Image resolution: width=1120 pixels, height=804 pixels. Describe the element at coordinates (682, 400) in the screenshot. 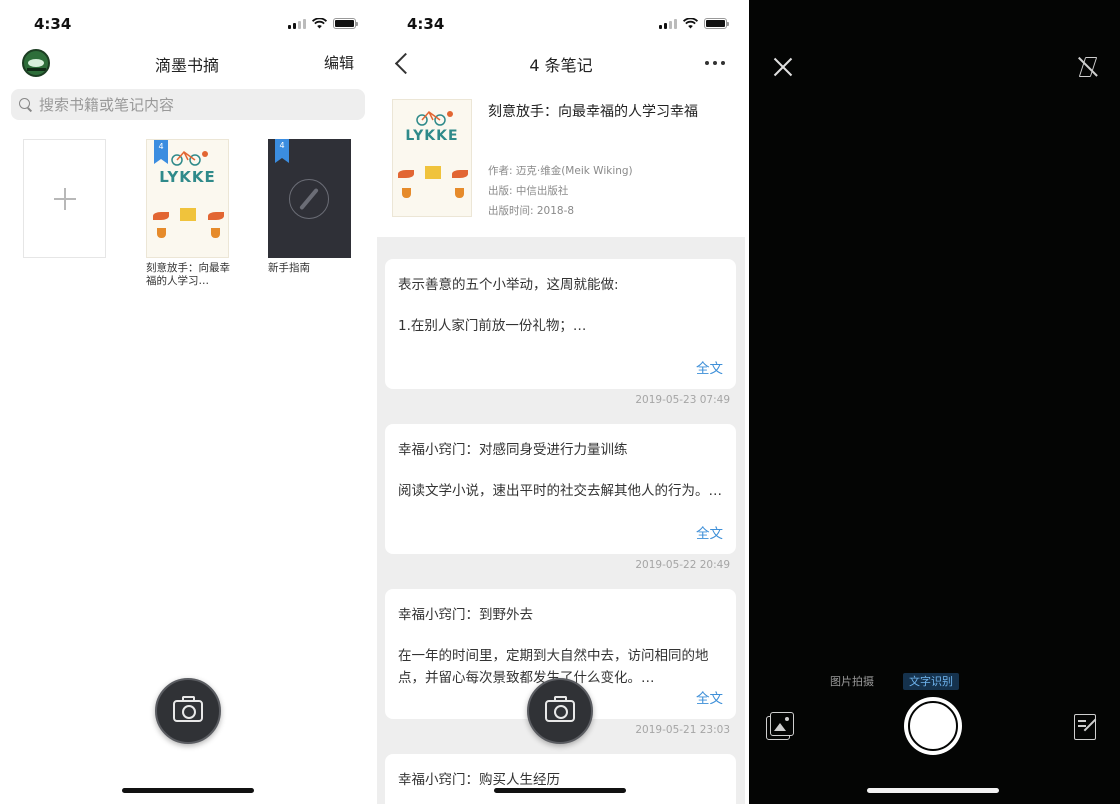

I see `note-date: 2019-05-23 07:49` at that location.